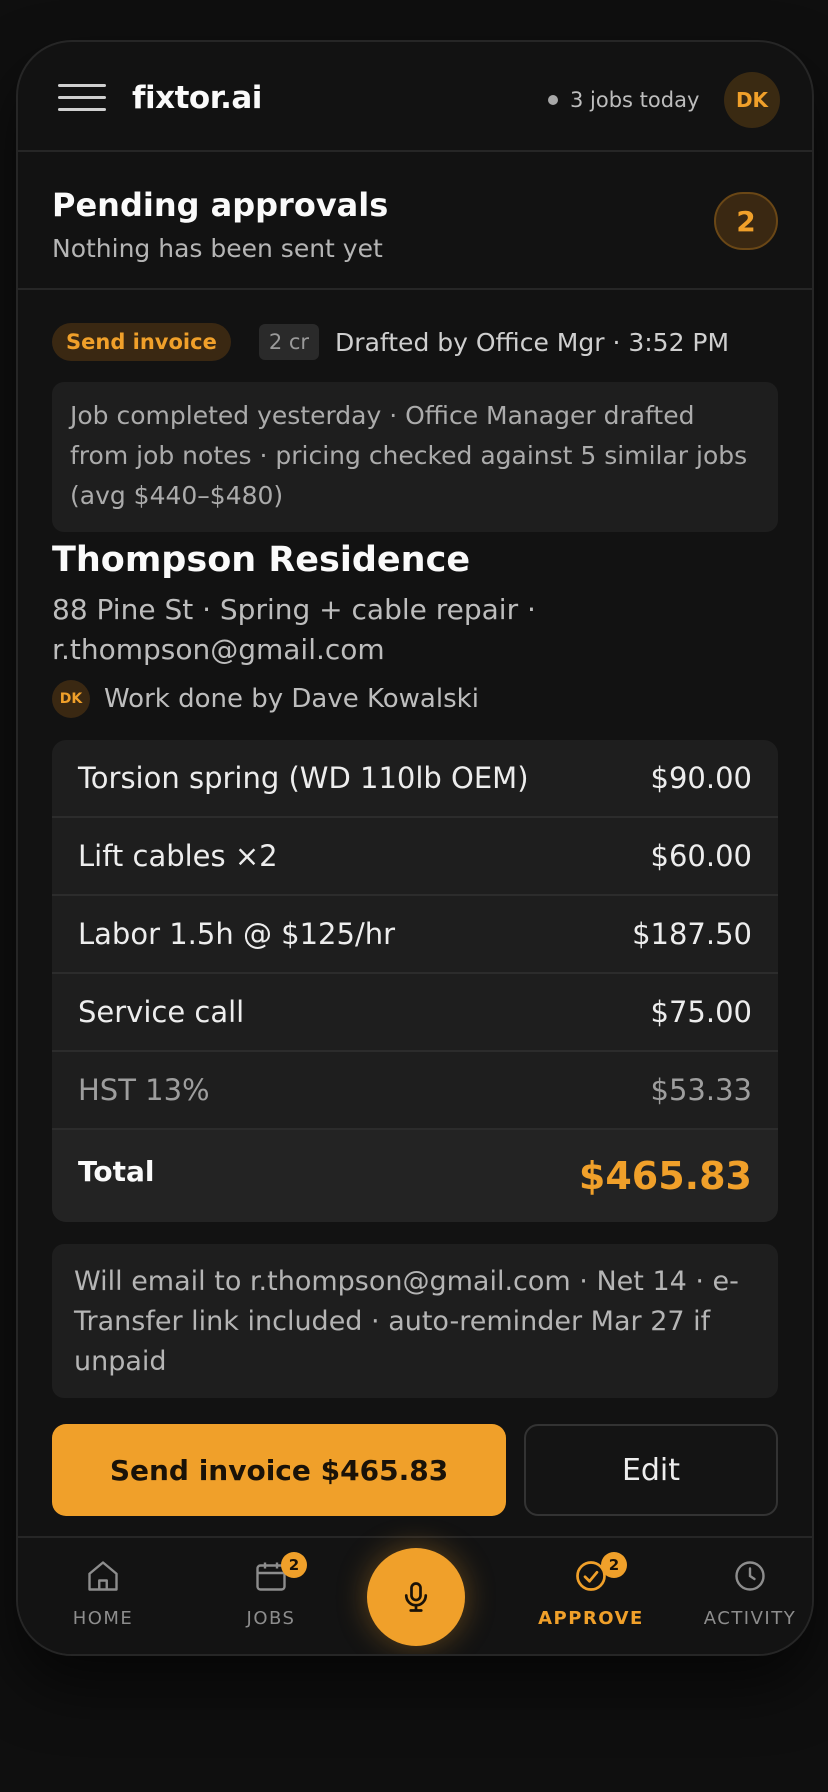 Image resolution: width=828 pixels, height=1792 pixels. I want to click on client-name: Thompson Residence, so click(261, 560).